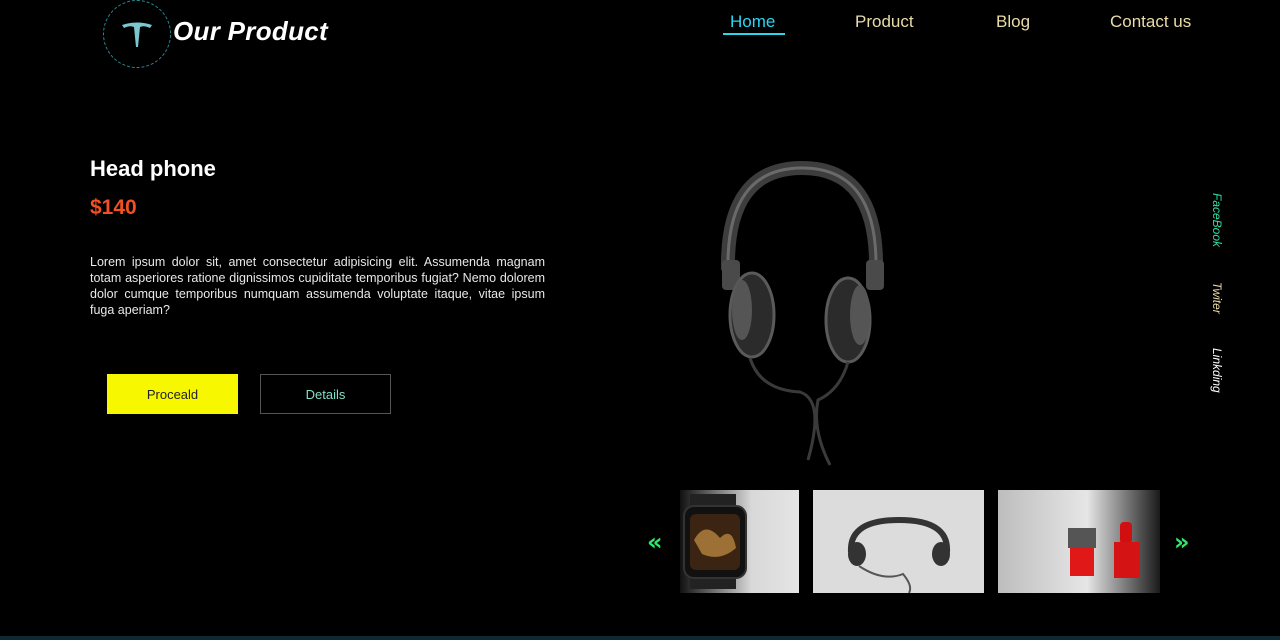  I want to click on nav-home: Home, so click(752, 22).